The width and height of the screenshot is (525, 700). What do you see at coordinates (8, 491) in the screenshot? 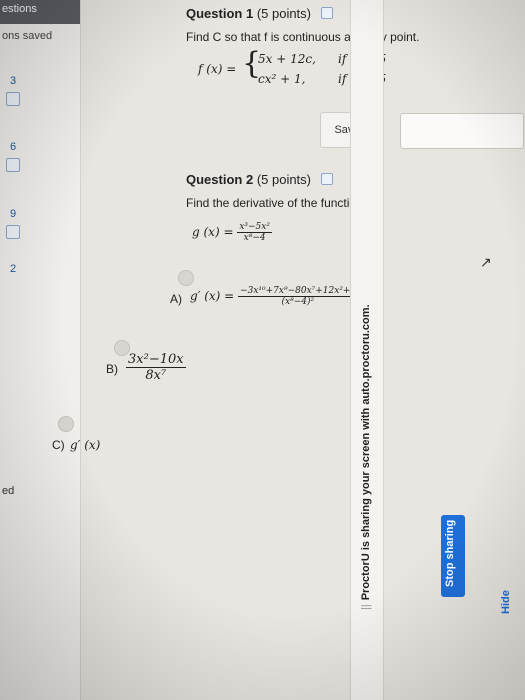
I see `sidebar-ended-label: ed` at bounding box center [8, 491].